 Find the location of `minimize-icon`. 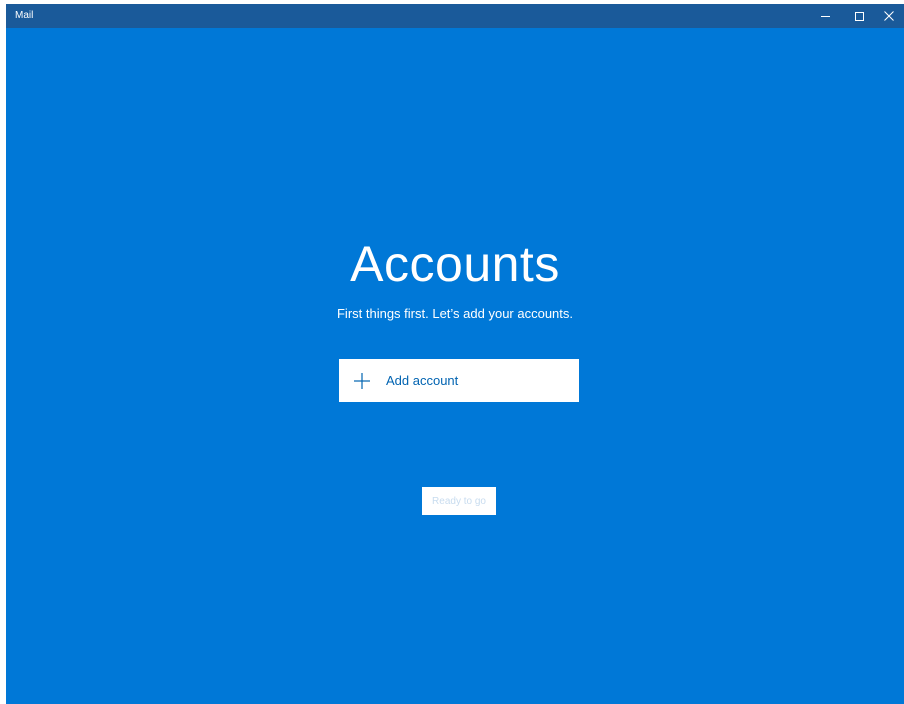

minimize-icon is located at coordinates (825, 16).